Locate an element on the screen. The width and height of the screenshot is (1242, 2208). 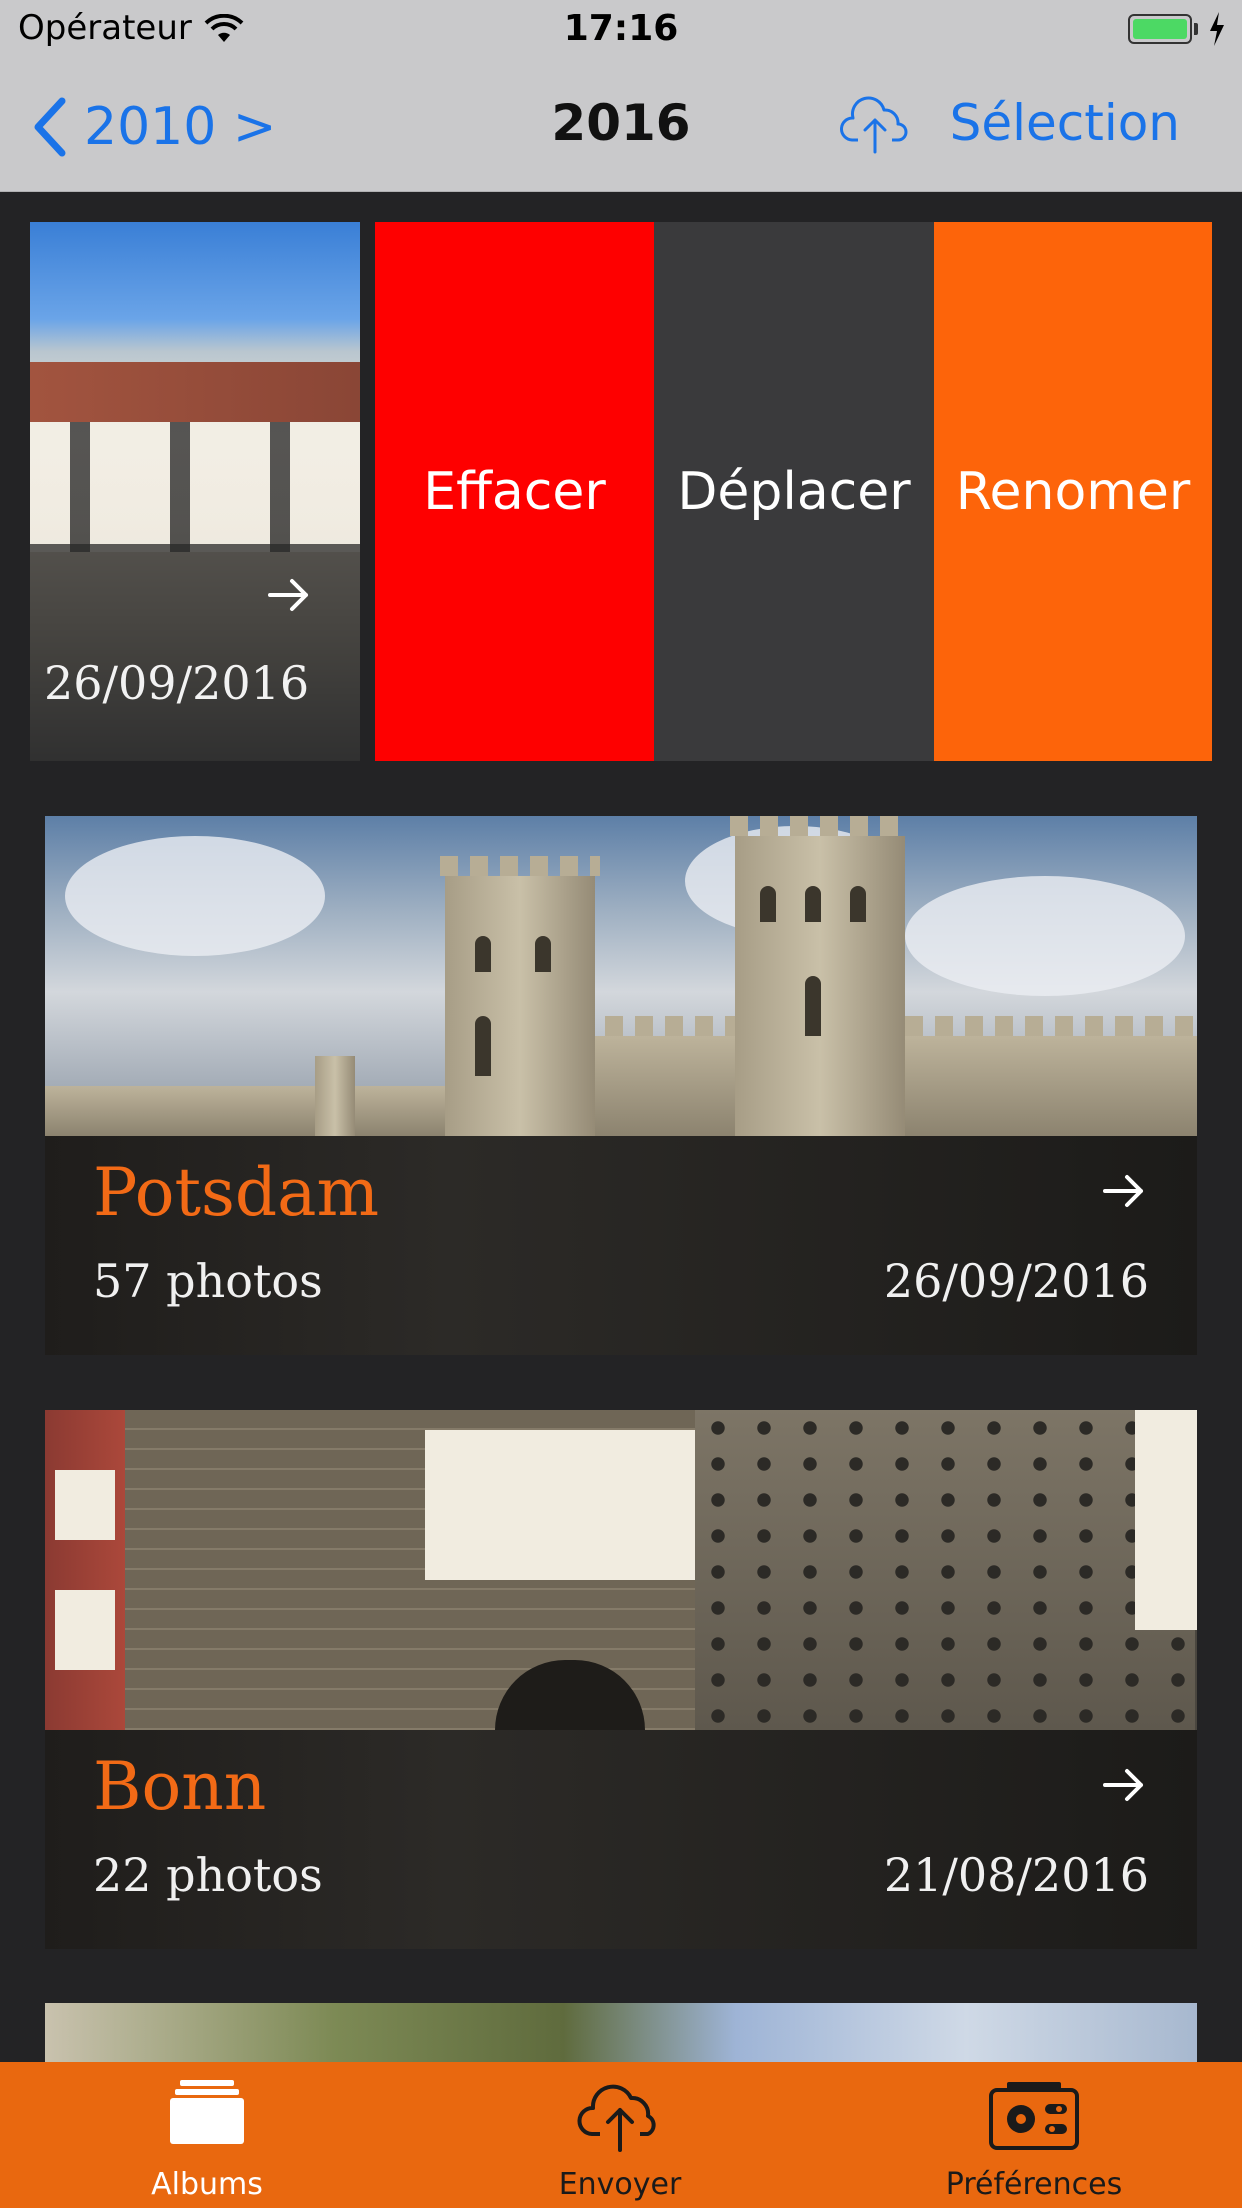
tab-albums: Albums is located at coordinates (207, 2135).